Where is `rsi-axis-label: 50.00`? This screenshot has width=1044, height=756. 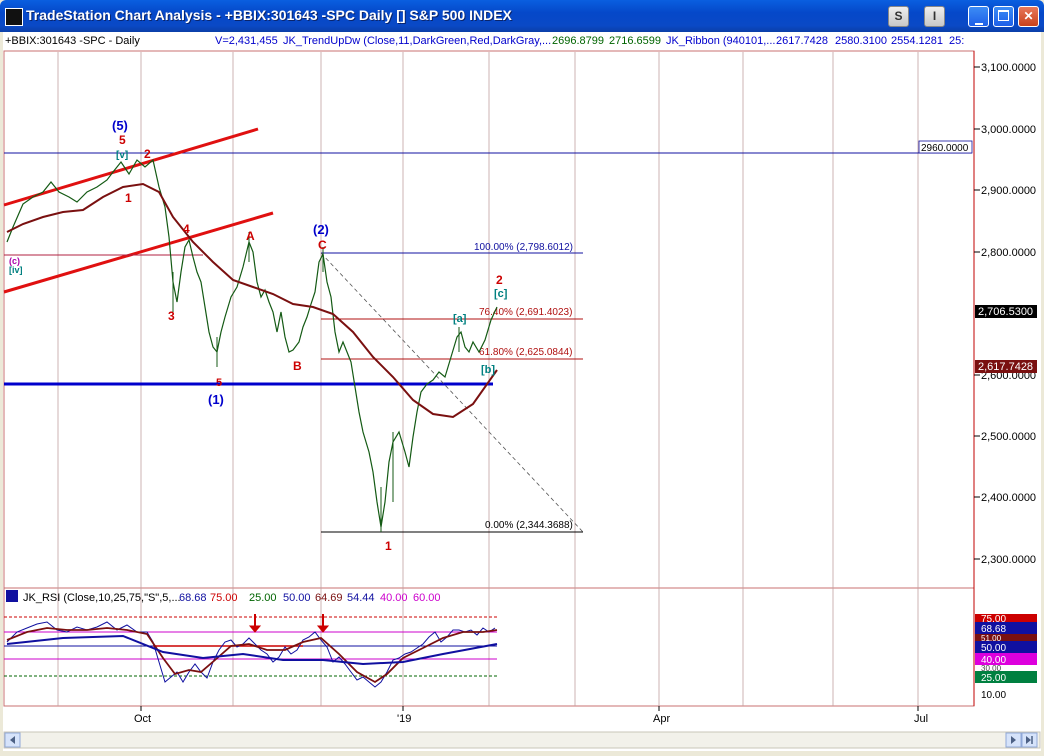 rsi-axis-label: 50.00 is located at coordinates (993, 648).